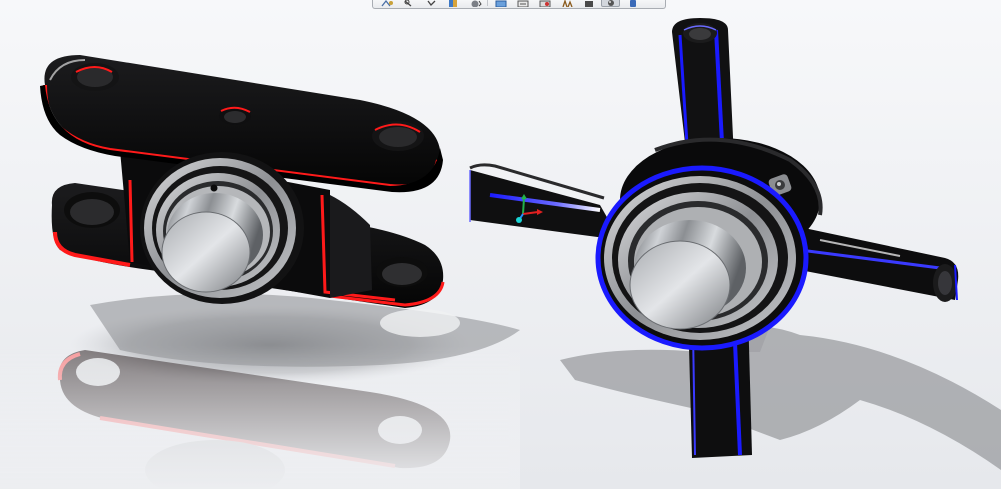  I want to click on heads-up-view-toolbar, so click(519, 4).